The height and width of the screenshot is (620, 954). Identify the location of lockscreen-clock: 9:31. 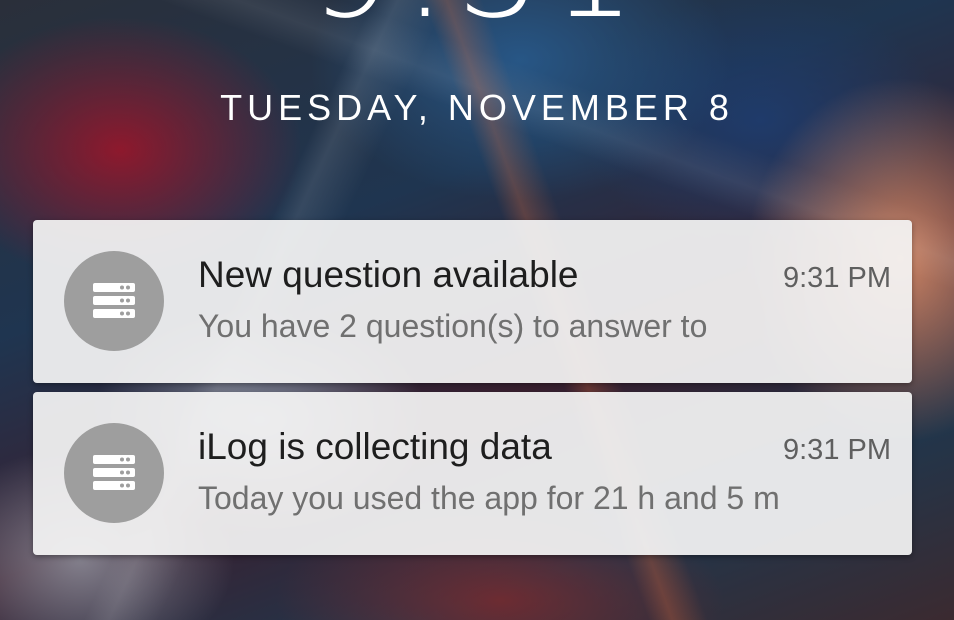
(477, 18).